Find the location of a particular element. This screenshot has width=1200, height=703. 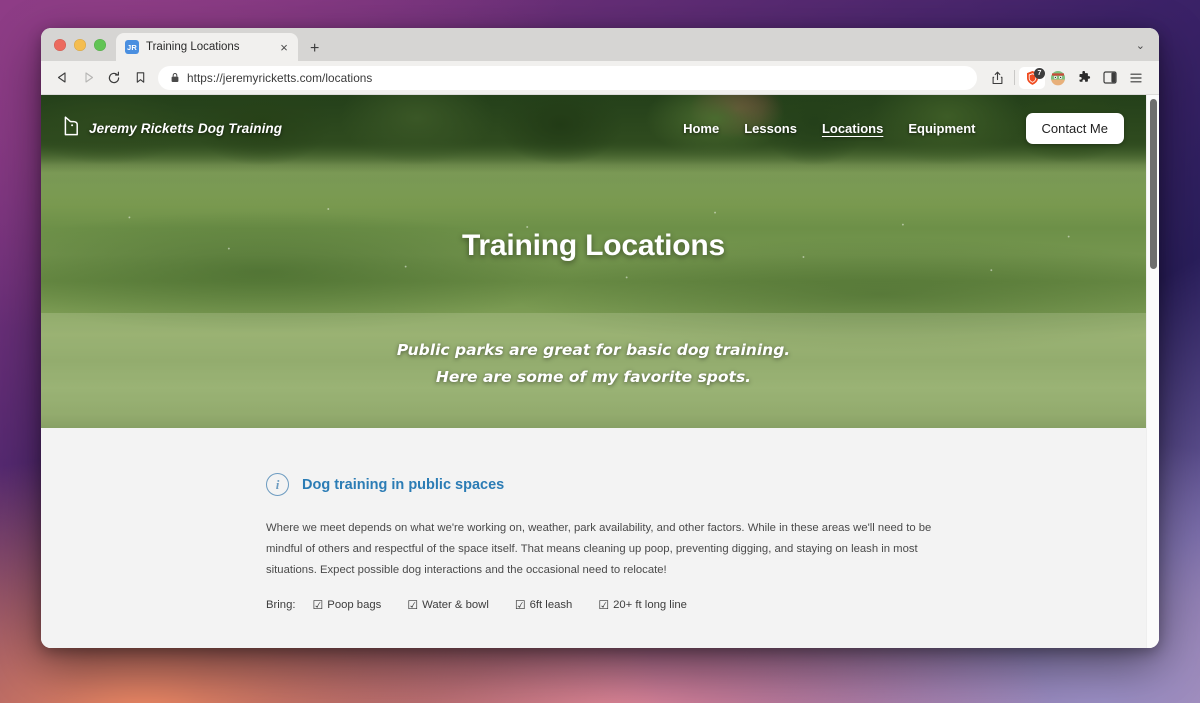

browser-tab: JR Training Locations × is located at coordinates (207, 47).